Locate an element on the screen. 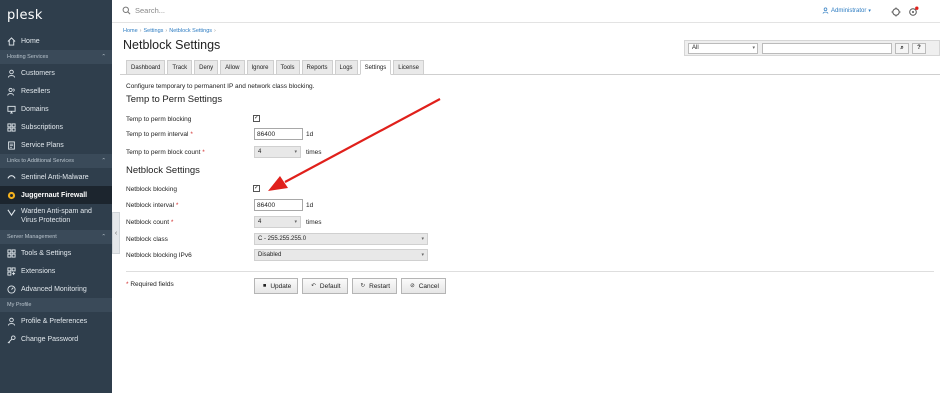 The width and height of the screenshot is (940, 393). document-icon is located at coordinates (11, 145).